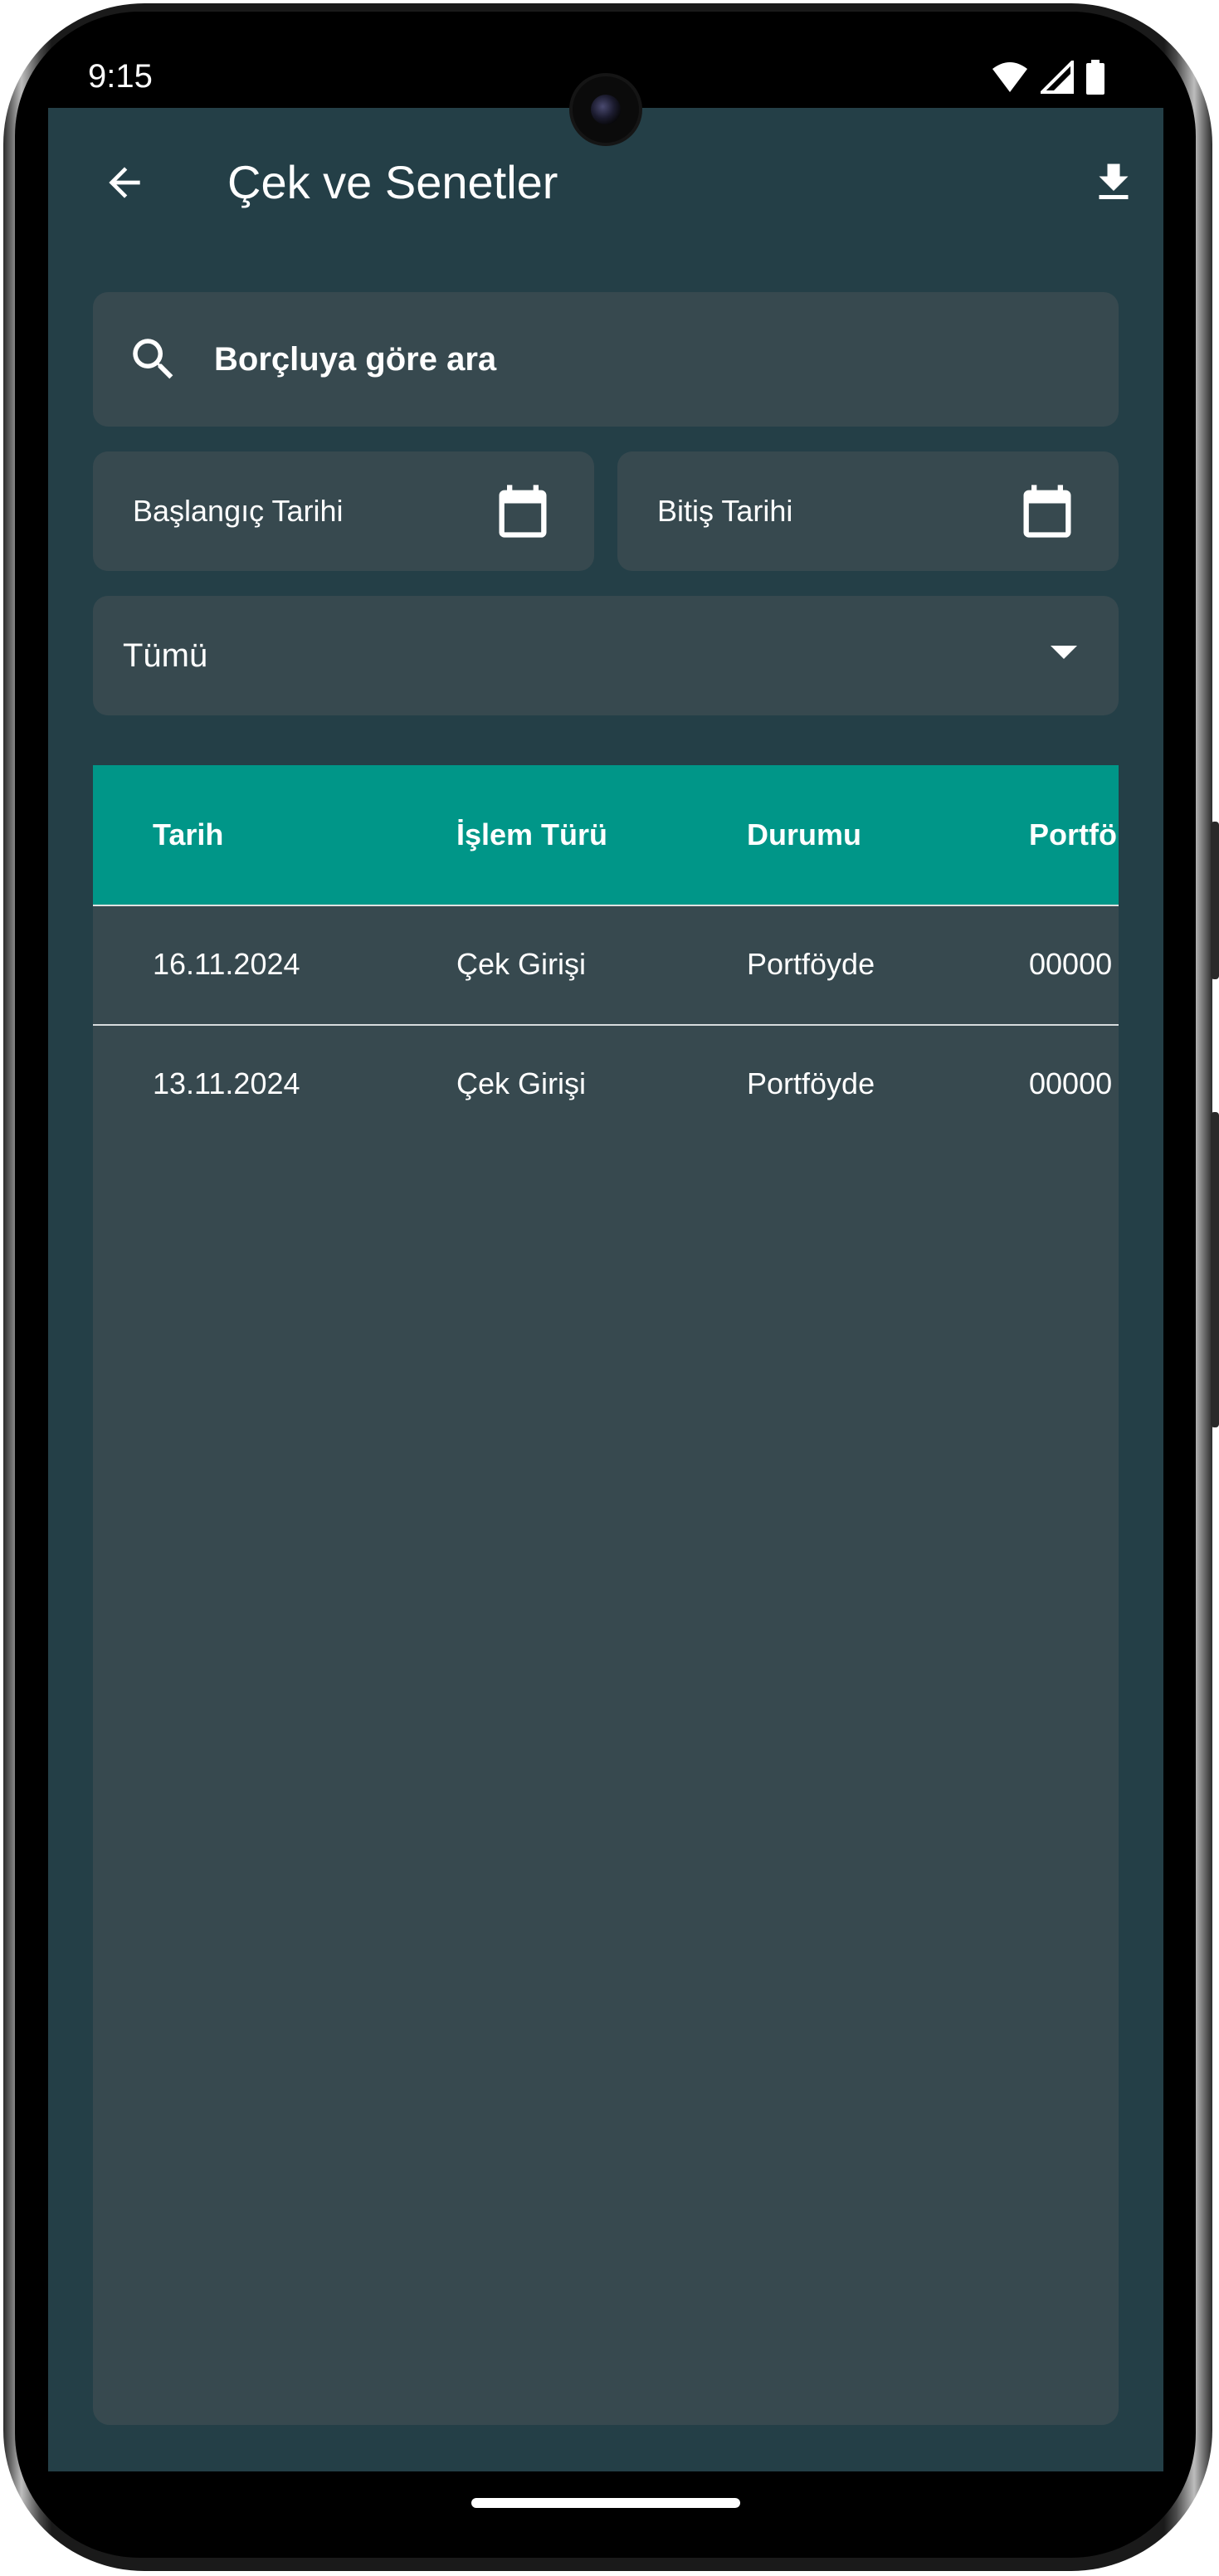 This screenshot has height=2576, width=1219. What do you see at coordinates (227, 1083) in the screenshot?
I see `cell-date: 13.11.2024` at bounding box center [227, 1083].